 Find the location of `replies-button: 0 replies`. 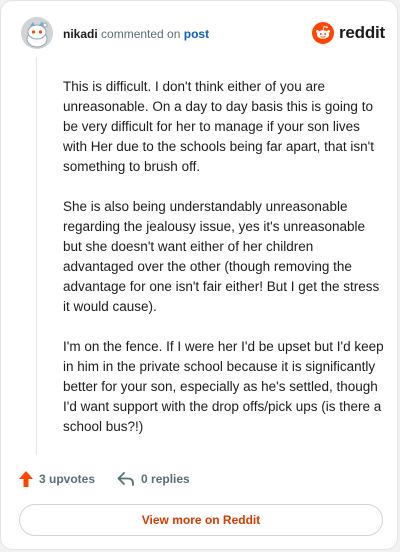

replies-button: 0 replies is located at coordinates (153, 479).